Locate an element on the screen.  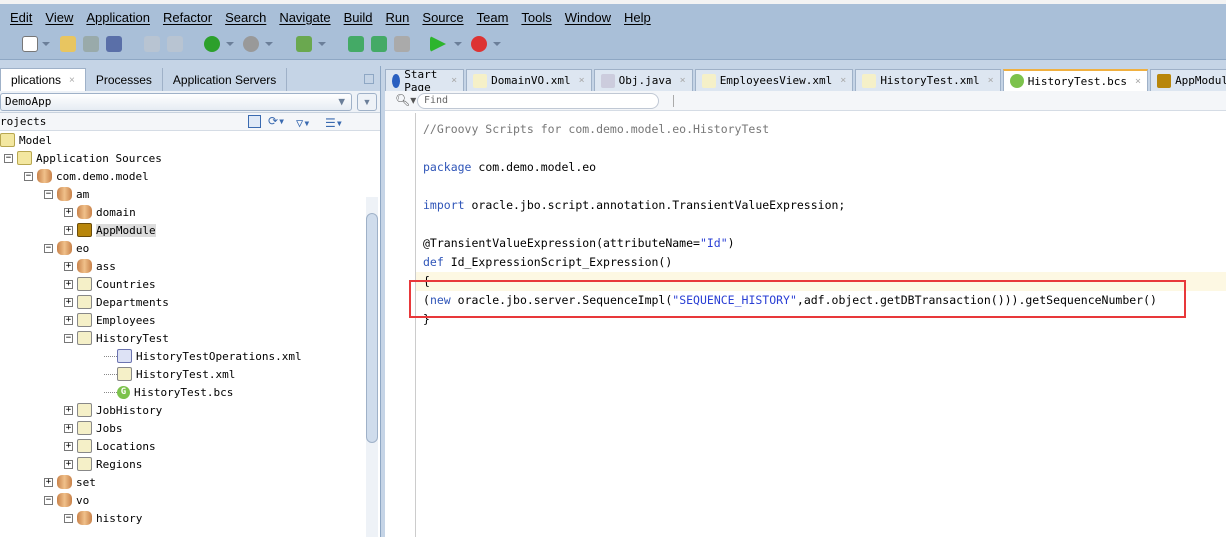
menu-search: Search is located at coordinates (245, 17).